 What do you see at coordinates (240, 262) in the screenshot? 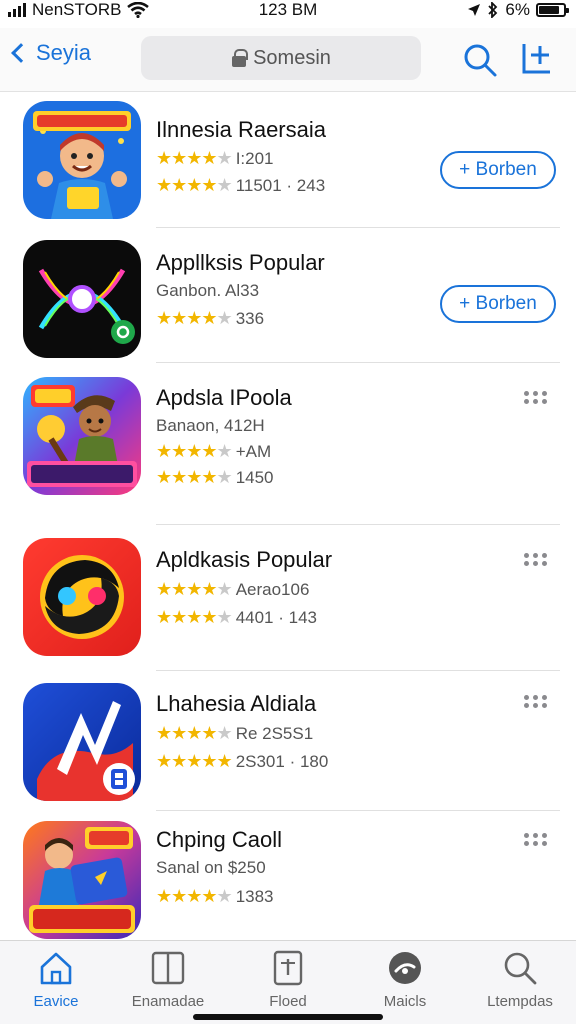
I see `app-title: Appllksis Popular` at bounding box center [240, 262].